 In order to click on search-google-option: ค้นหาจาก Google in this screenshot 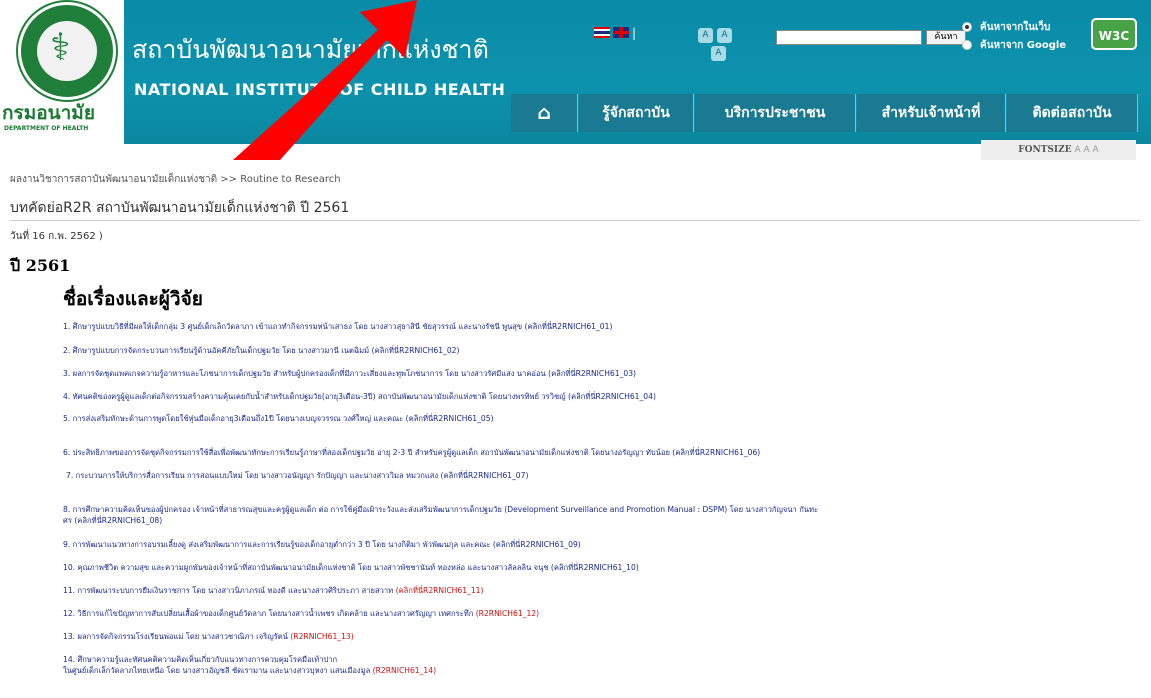, I will do `click(1014, 45)`.